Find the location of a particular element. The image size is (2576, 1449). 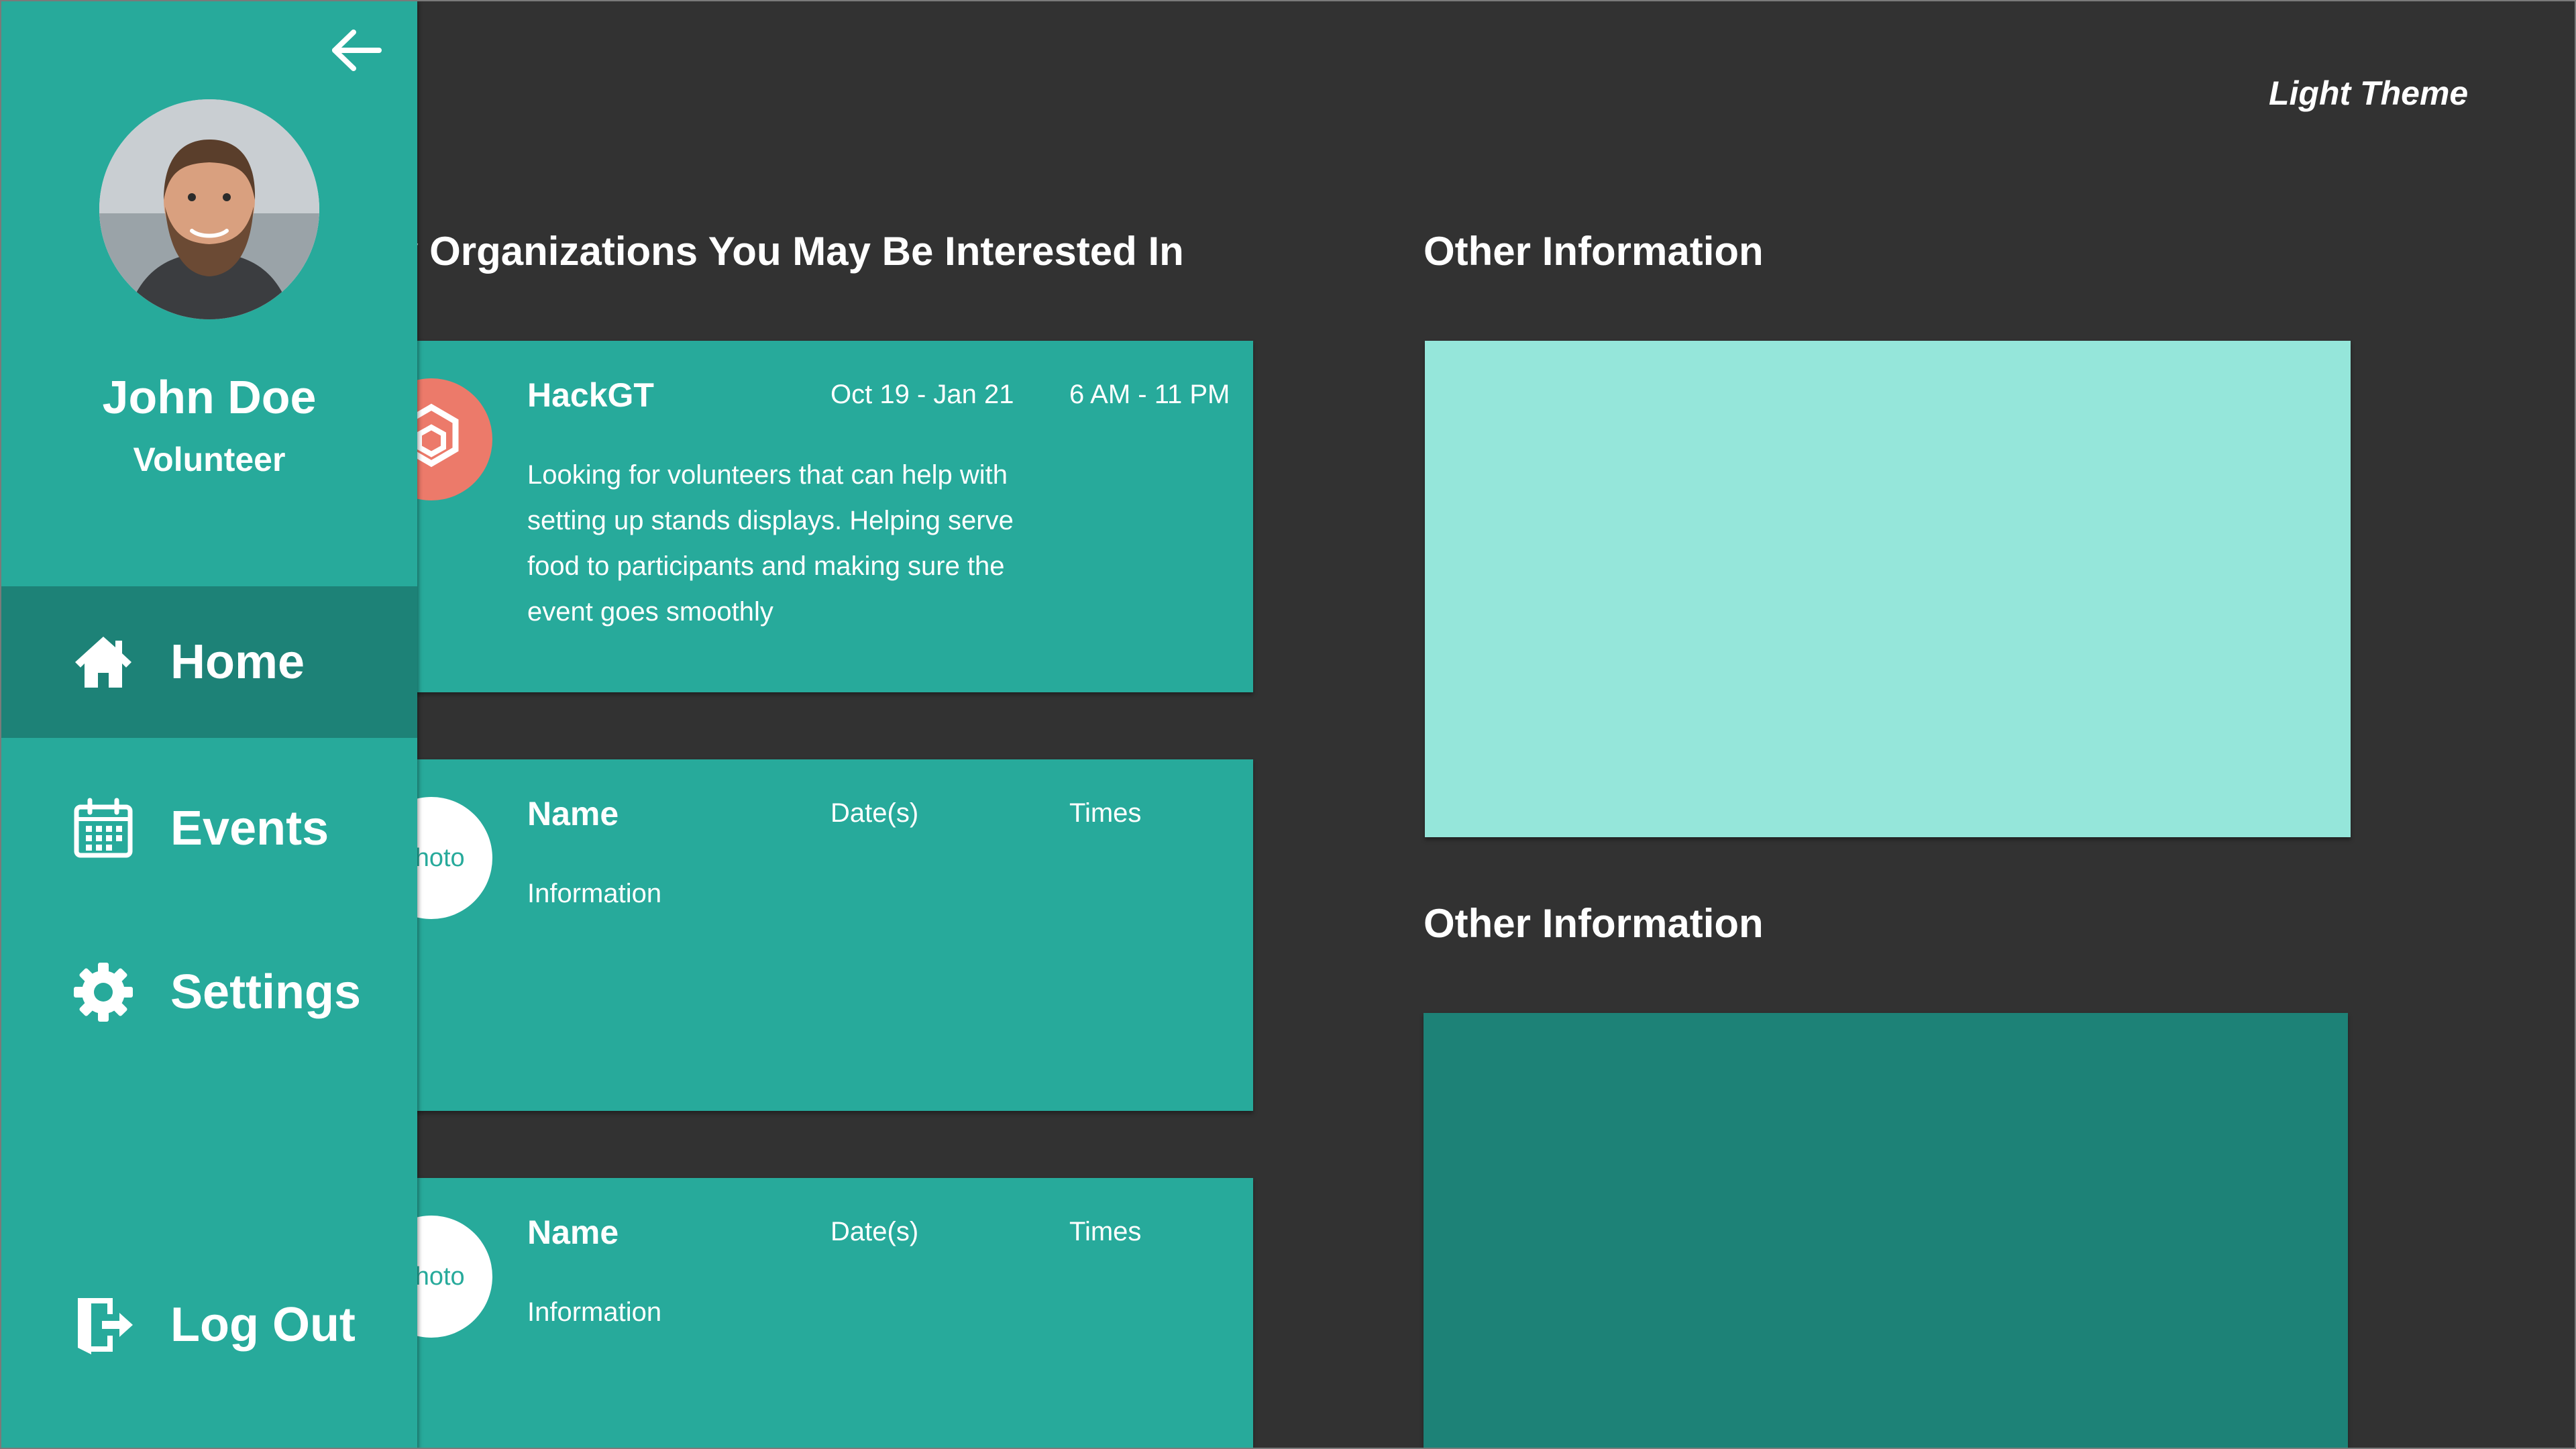

logout-button: Log Out is located at coordinates (209, 1325).